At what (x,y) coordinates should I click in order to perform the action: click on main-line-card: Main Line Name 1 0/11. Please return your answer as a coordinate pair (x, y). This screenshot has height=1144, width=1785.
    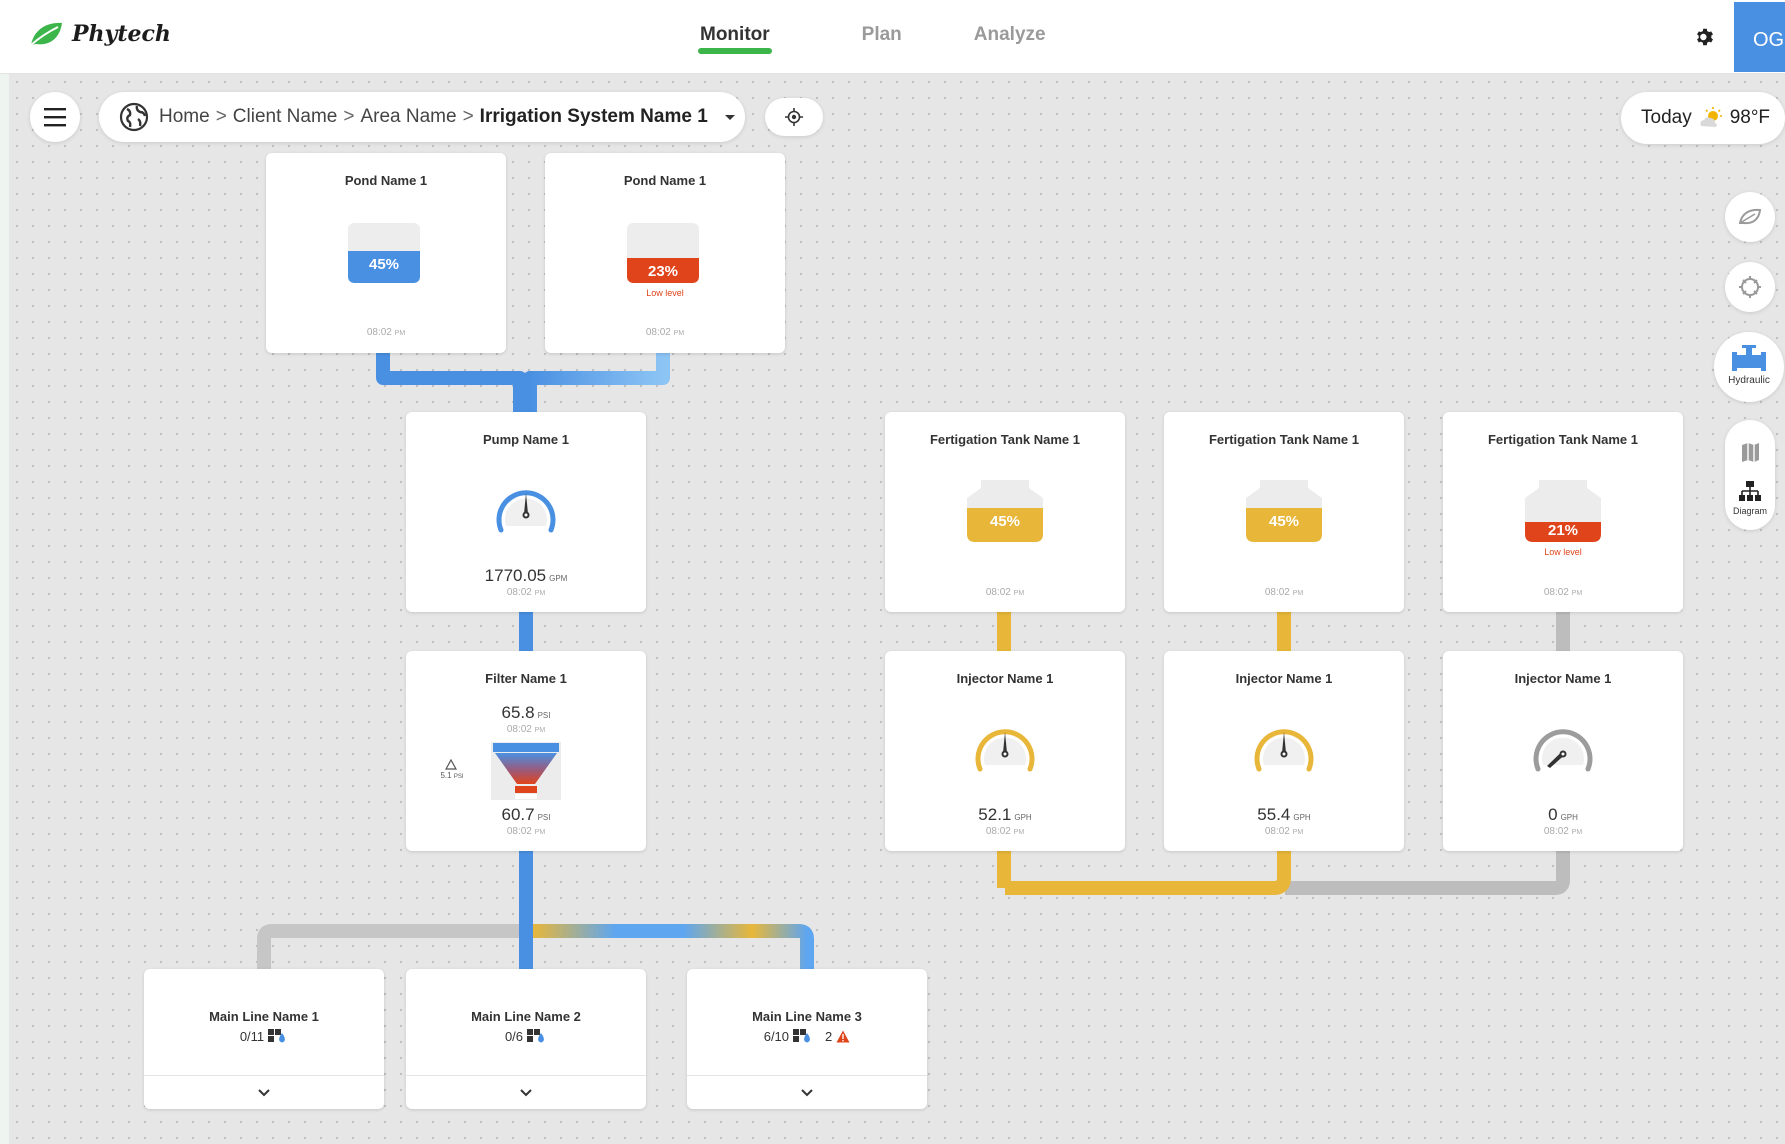
    Looking at the image, I should click on (264, 1039).